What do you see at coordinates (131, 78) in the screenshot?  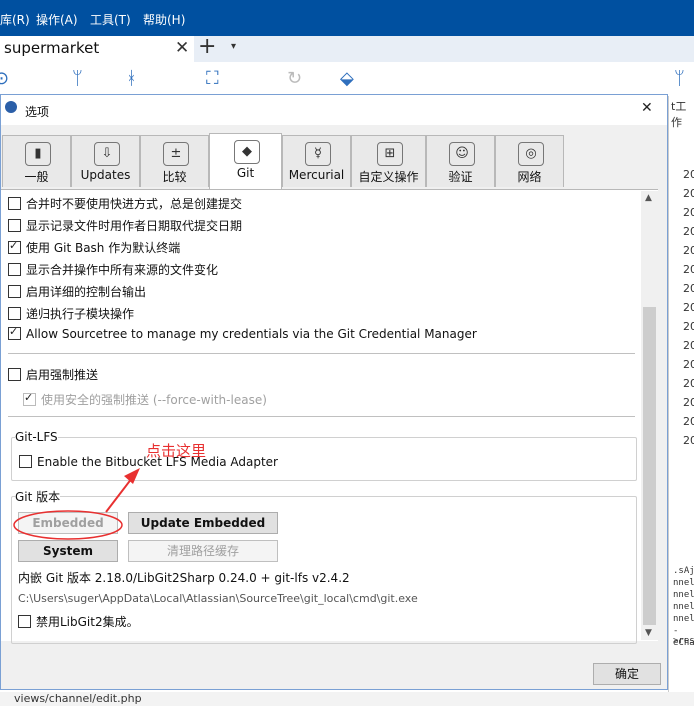 I see `branch-icon: ᚼ` at bounding box center [131, 78].